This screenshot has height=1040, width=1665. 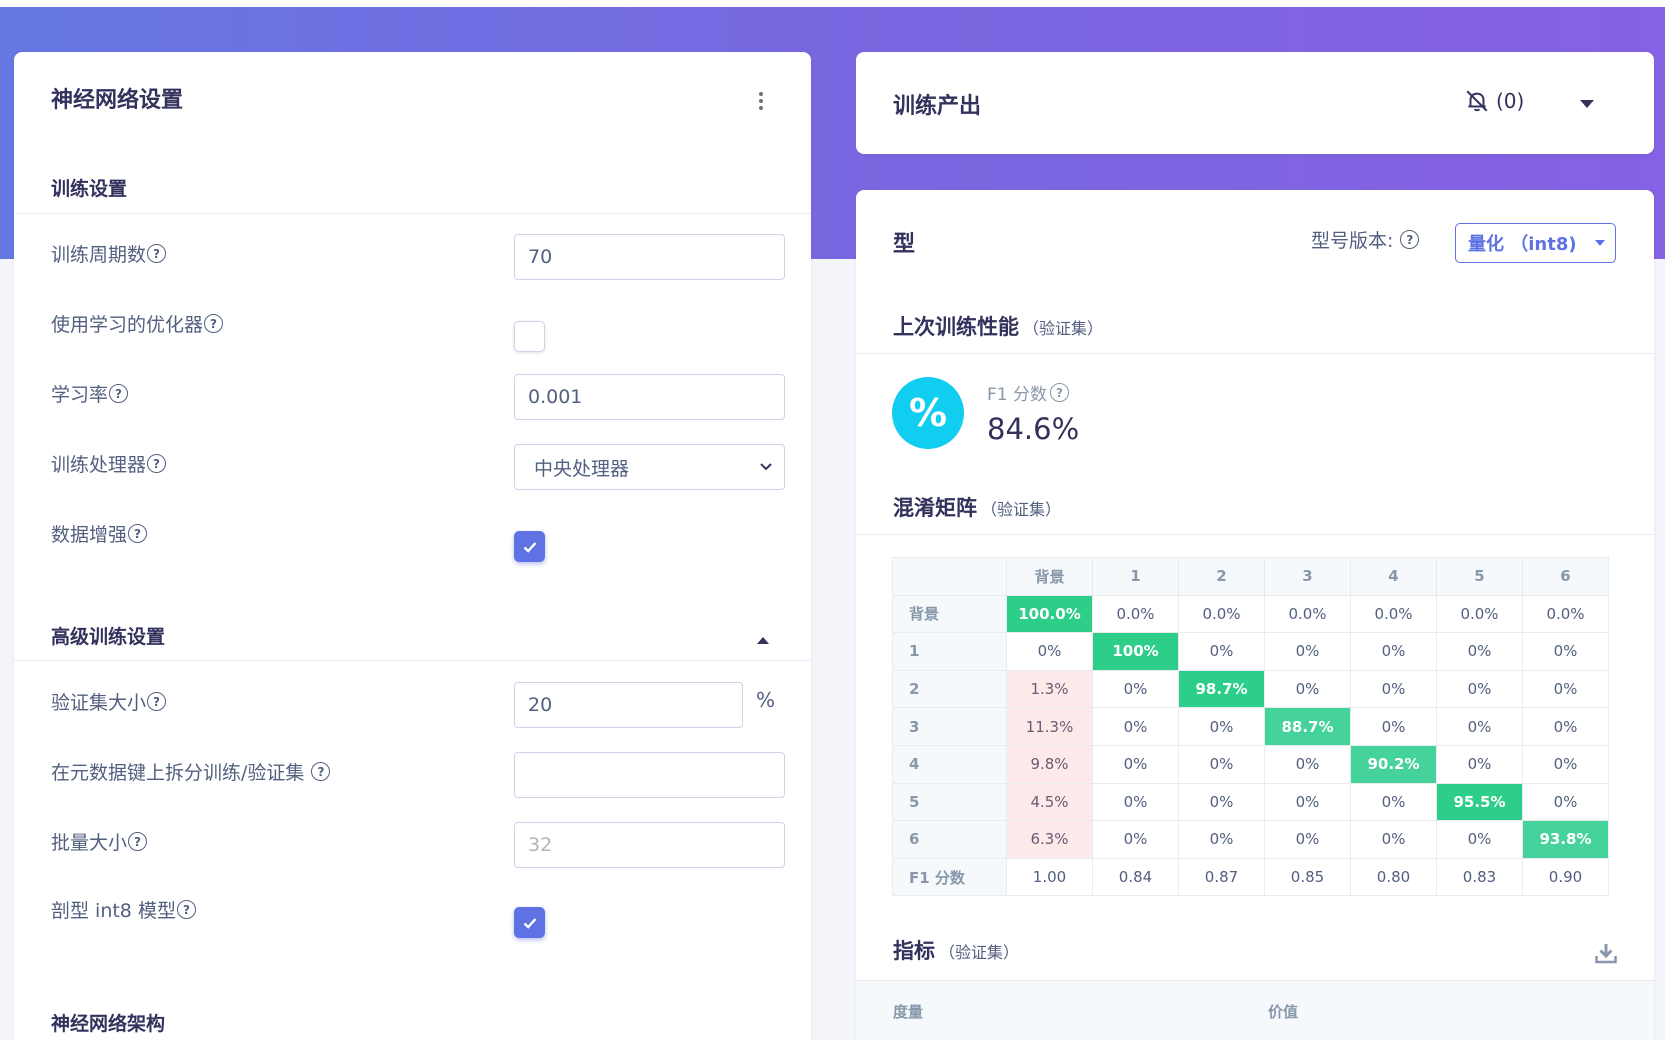 What do you see at coordinates (137, 323) in the screenshot?
I see `learned-optimizer-label: 使用学习的优化器?` at bounding box center [137, 323].